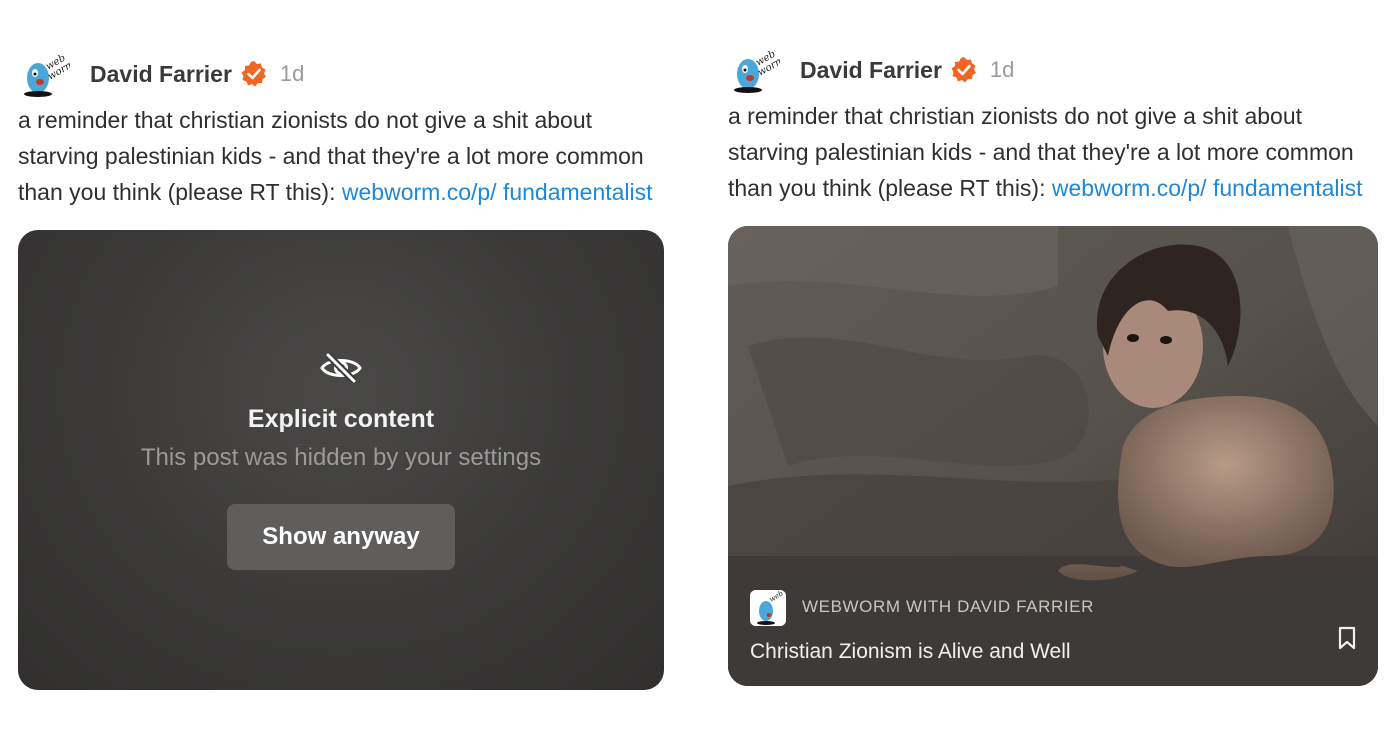 The width and height of the screenshot is (1398, 736). I want to click on publication-name: WEBWORM WITH DAVID FARRIER, so click(948, 606).